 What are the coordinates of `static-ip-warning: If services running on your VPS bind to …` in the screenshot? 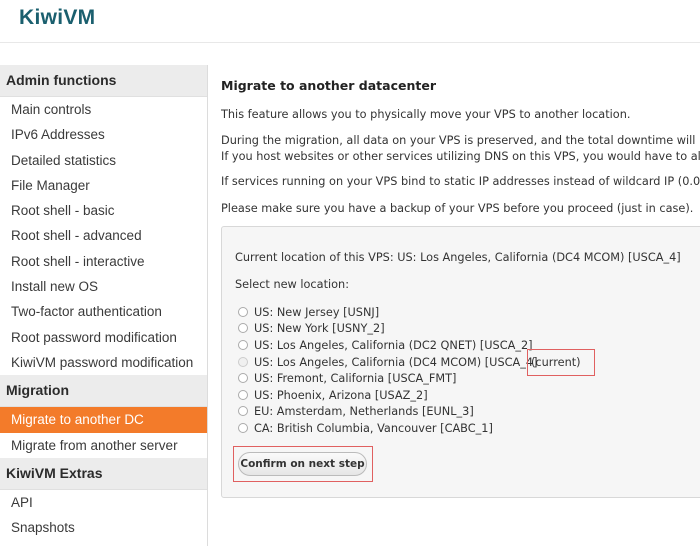 It's located at (460, 181).